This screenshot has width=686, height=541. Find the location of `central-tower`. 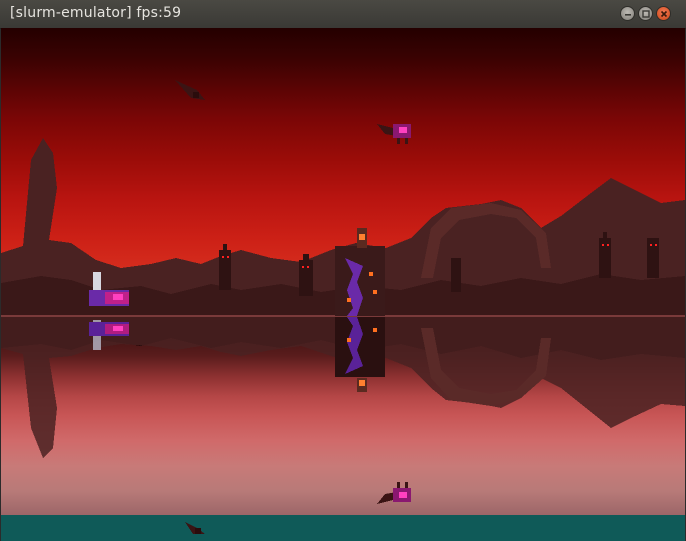

central-tower is located at coordinates (360, 310).